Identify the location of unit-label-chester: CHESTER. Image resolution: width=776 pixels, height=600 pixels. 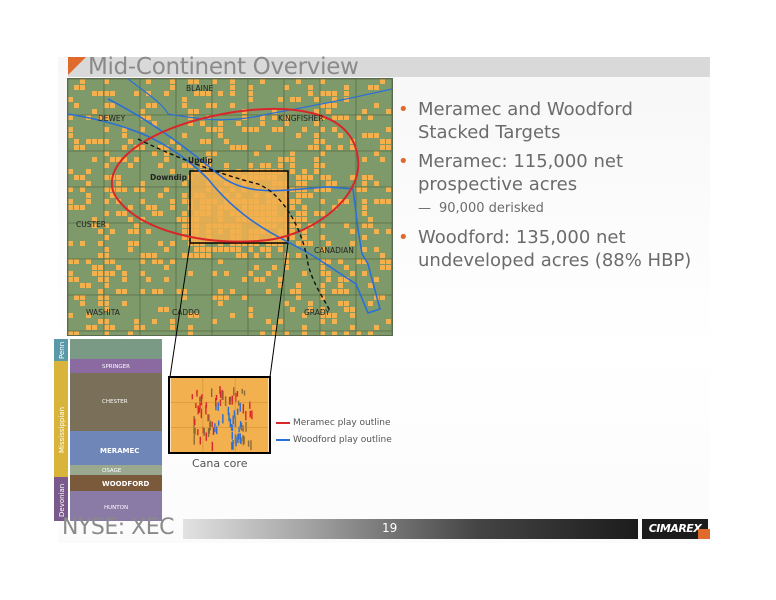
(115, 402).